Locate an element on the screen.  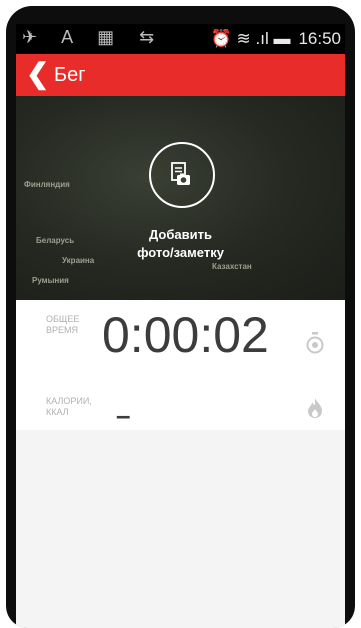
status-right-icons: ⏰ ≋ .ıl ▬ 16:50 is located at coordinates (276, 39).